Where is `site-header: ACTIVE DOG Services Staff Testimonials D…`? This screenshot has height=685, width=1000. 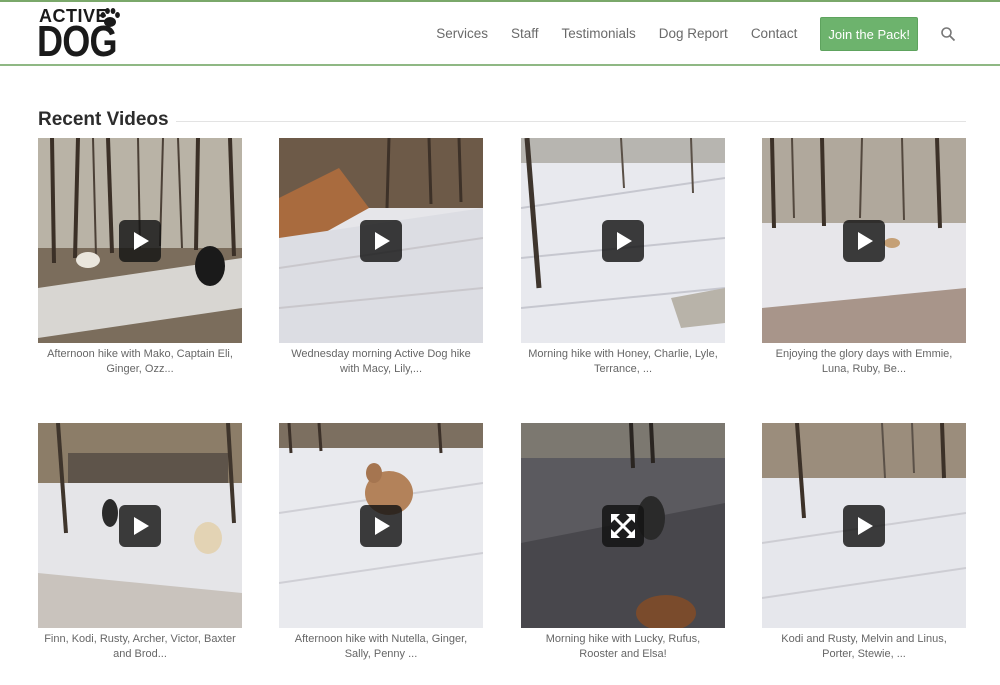 site-header: ACTIVE DOG Services Staff Testimonials D… is located at coordinates (500, 33).